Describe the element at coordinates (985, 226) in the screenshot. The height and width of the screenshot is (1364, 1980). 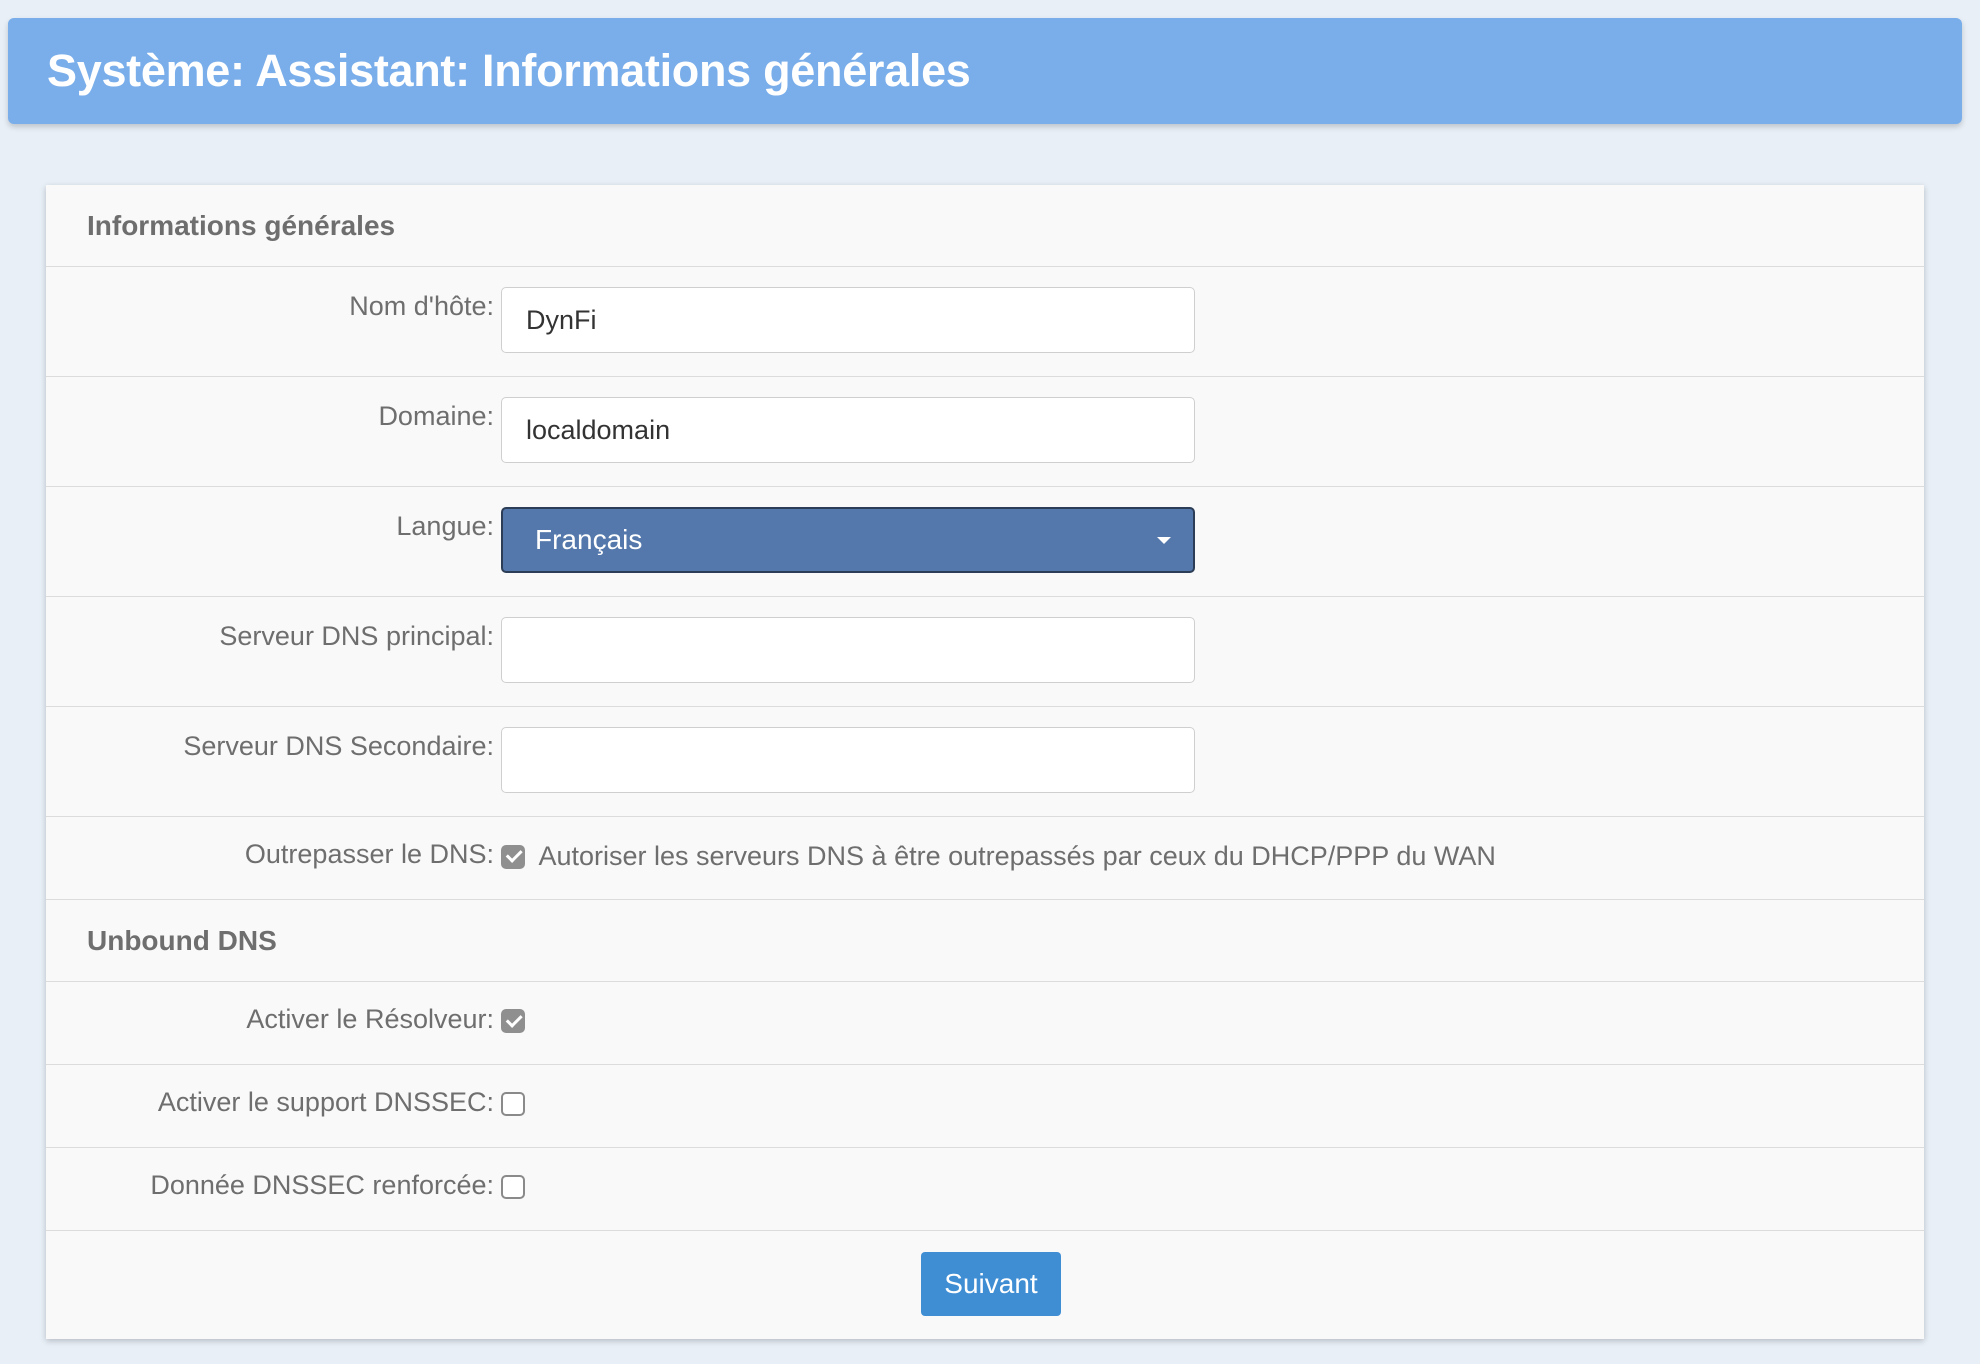
I see `section-header-general: Informations générales` at that location.